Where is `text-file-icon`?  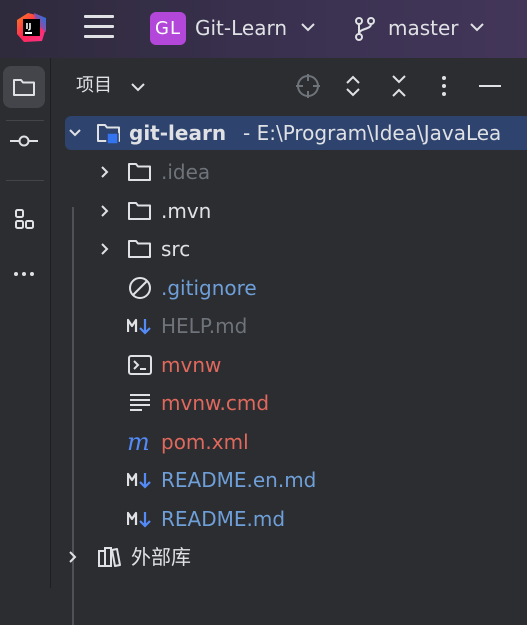 text-file-icon is located at coordinates (140, 402).